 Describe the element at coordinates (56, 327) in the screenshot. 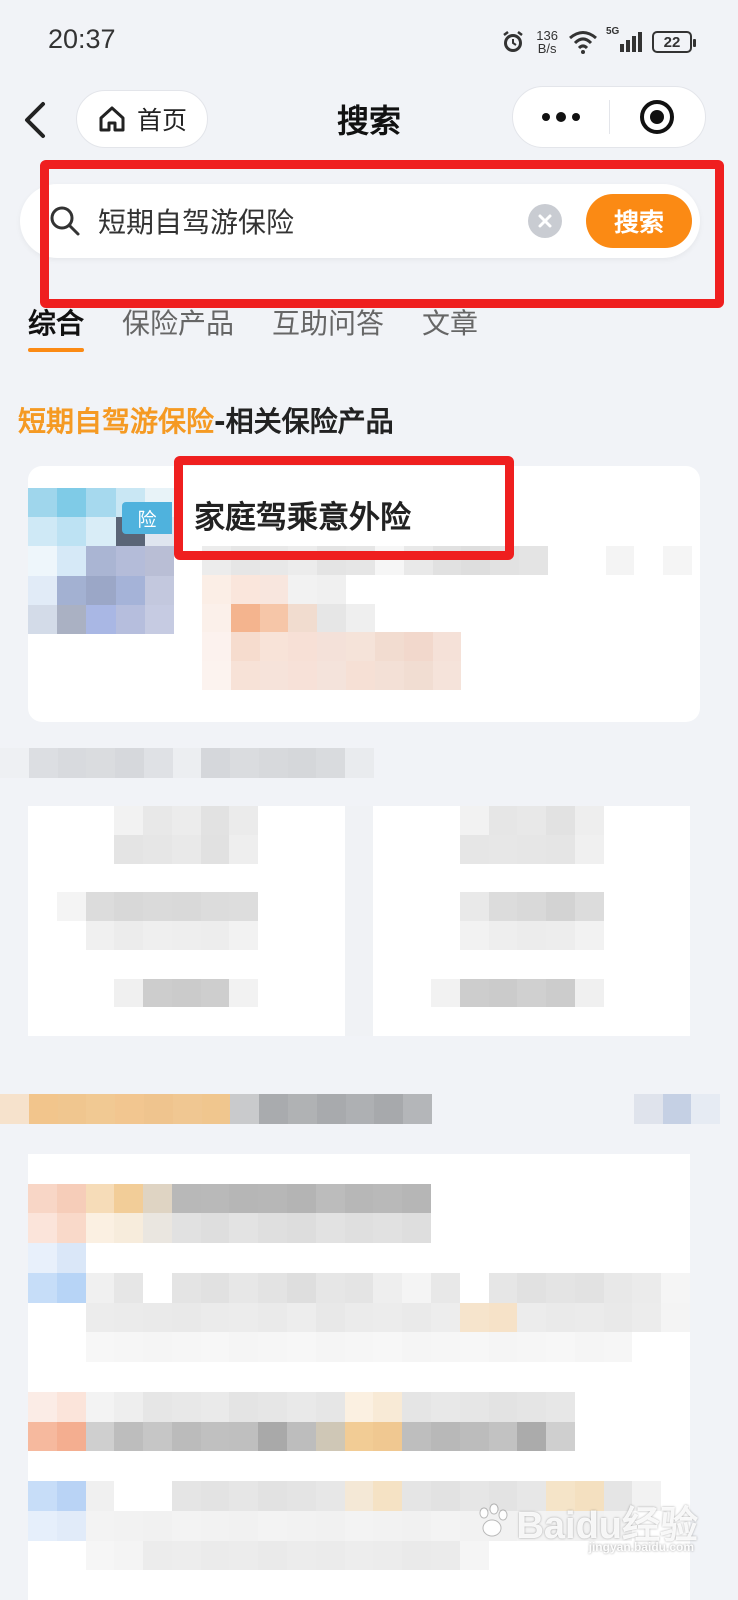

I see `tab-comprehensive: 综合` at that location.